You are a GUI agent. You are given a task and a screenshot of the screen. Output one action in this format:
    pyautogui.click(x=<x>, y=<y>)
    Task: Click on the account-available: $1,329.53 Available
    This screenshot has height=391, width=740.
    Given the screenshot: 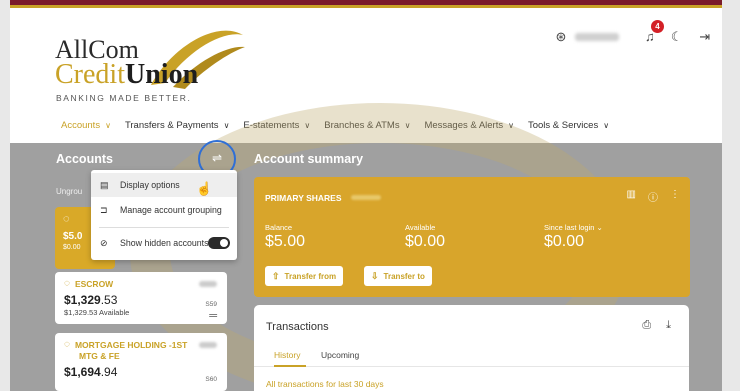 What is the action you would take?
    pyautogui.click(x=97, y=312)
    